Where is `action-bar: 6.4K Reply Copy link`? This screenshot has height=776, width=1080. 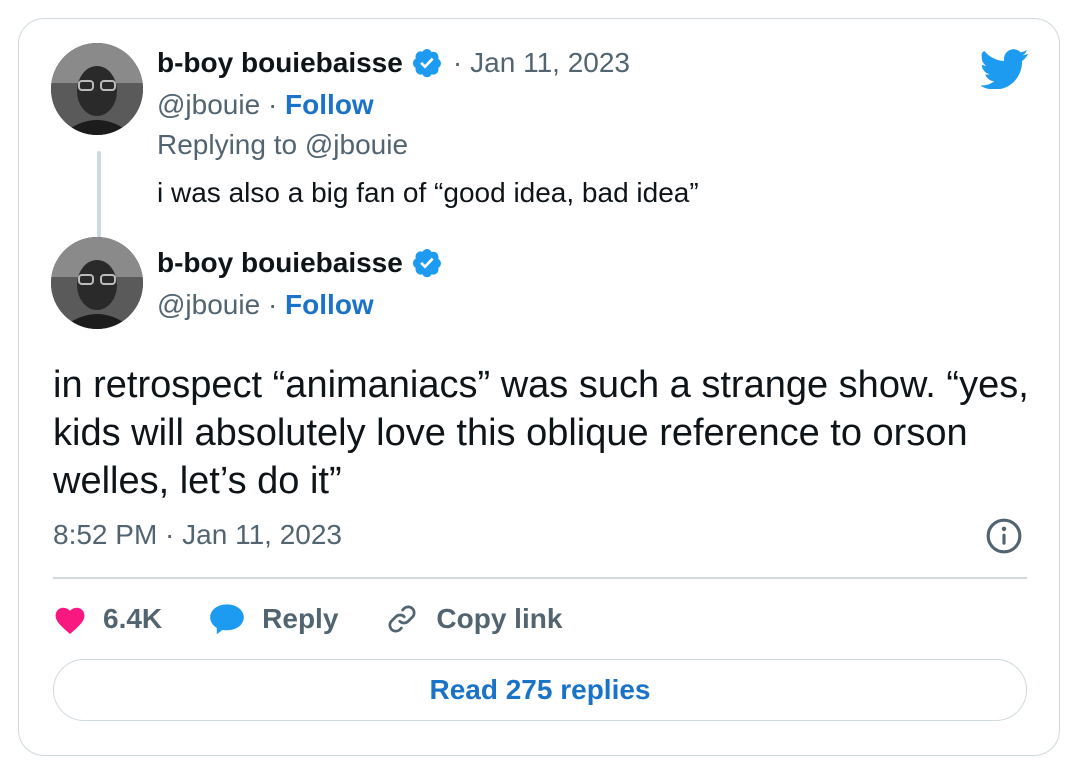 action-bar: 6.4K Reply Copy link is located at coordinates (330, 619).